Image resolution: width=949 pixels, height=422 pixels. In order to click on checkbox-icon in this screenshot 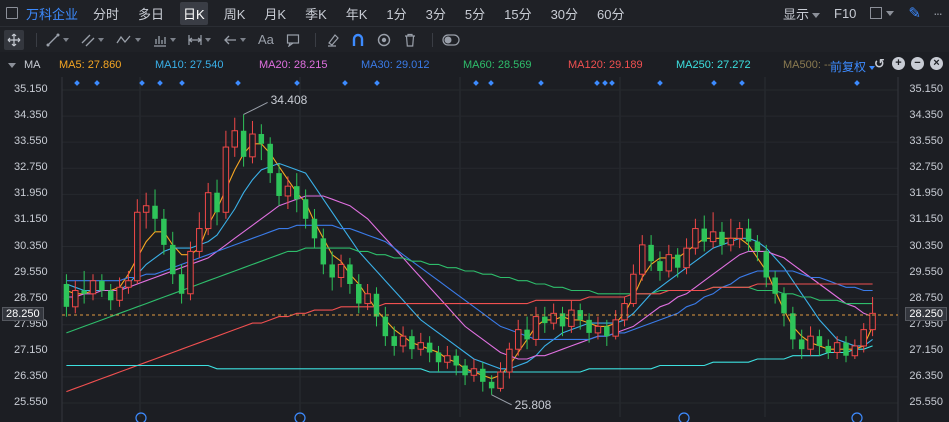, I will do `click(876, 13)`.